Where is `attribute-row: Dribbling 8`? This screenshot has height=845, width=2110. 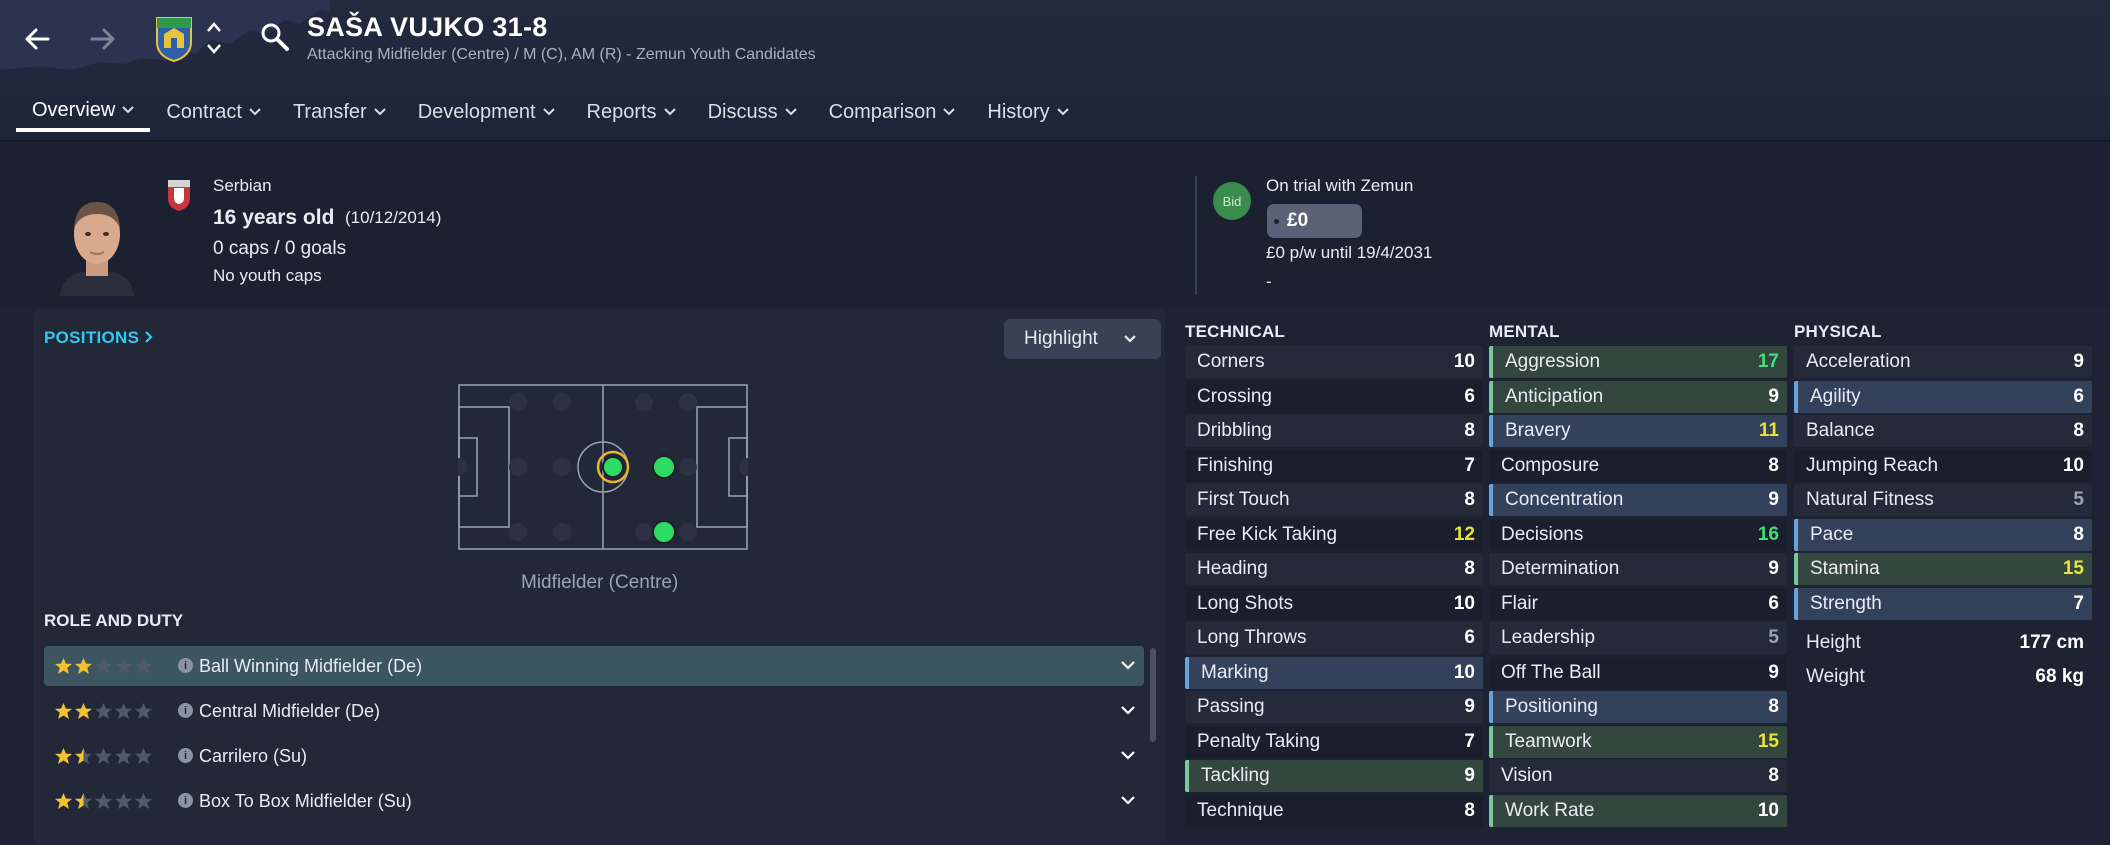 attribute-row: Dribbling 8 is located at coordinates (1334, 431).